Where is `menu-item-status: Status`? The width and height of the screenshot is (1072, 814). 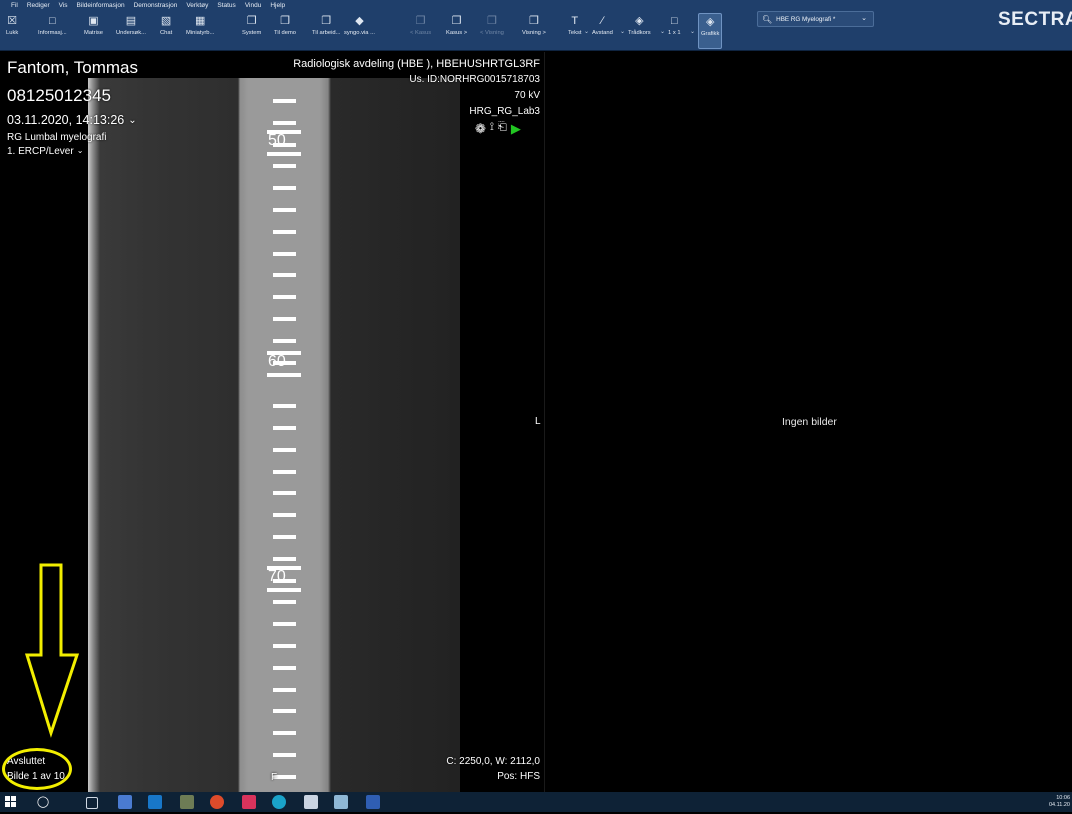 menu-item-status: Status is located at coordinates (226, 5).